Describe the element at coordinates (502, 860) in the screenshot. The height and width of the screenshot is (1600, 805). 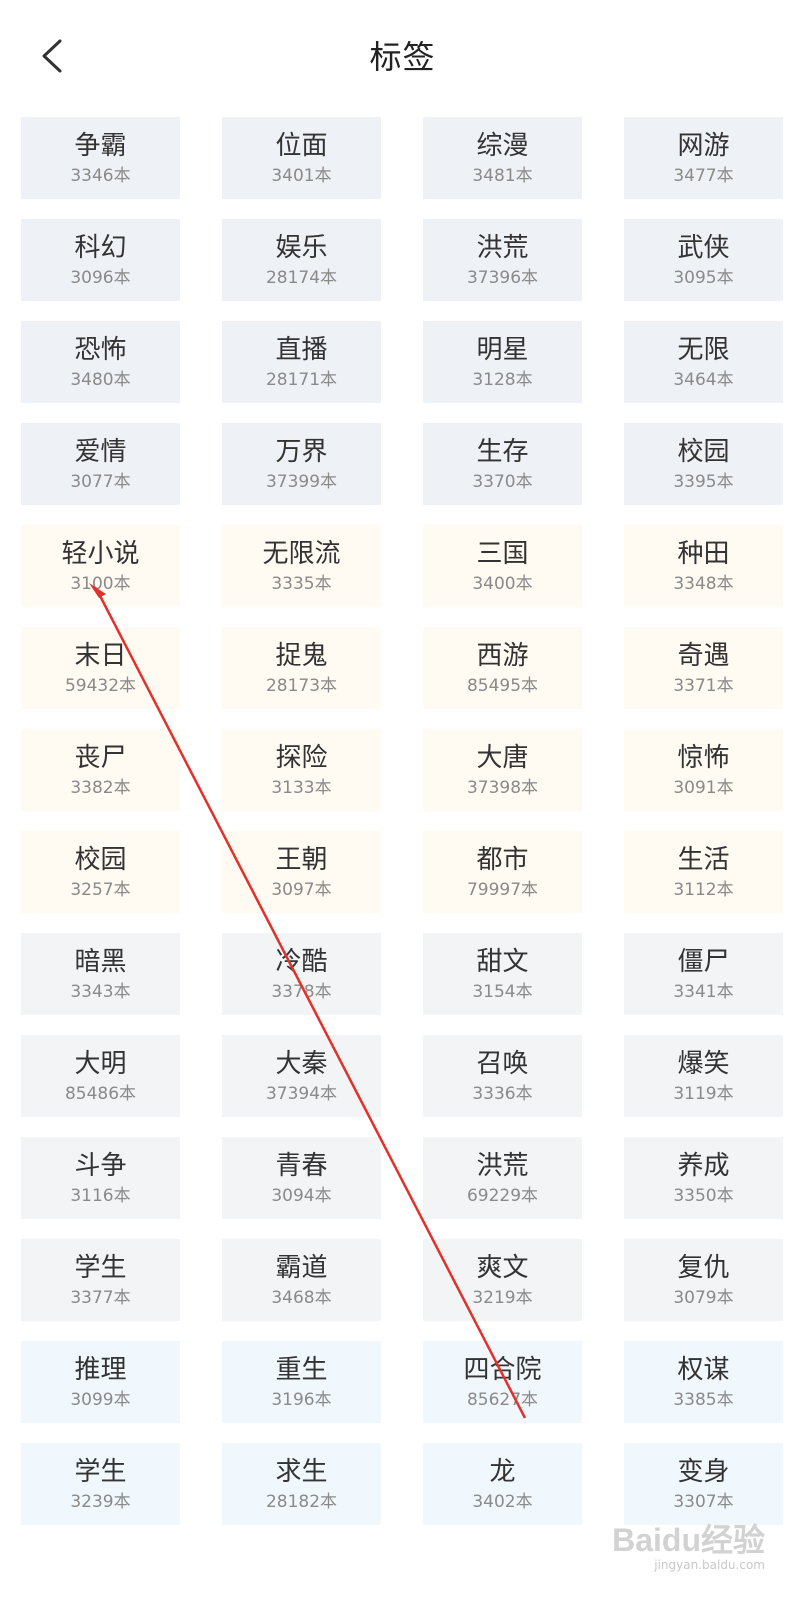
I see `tag-name: 都市` at that location.